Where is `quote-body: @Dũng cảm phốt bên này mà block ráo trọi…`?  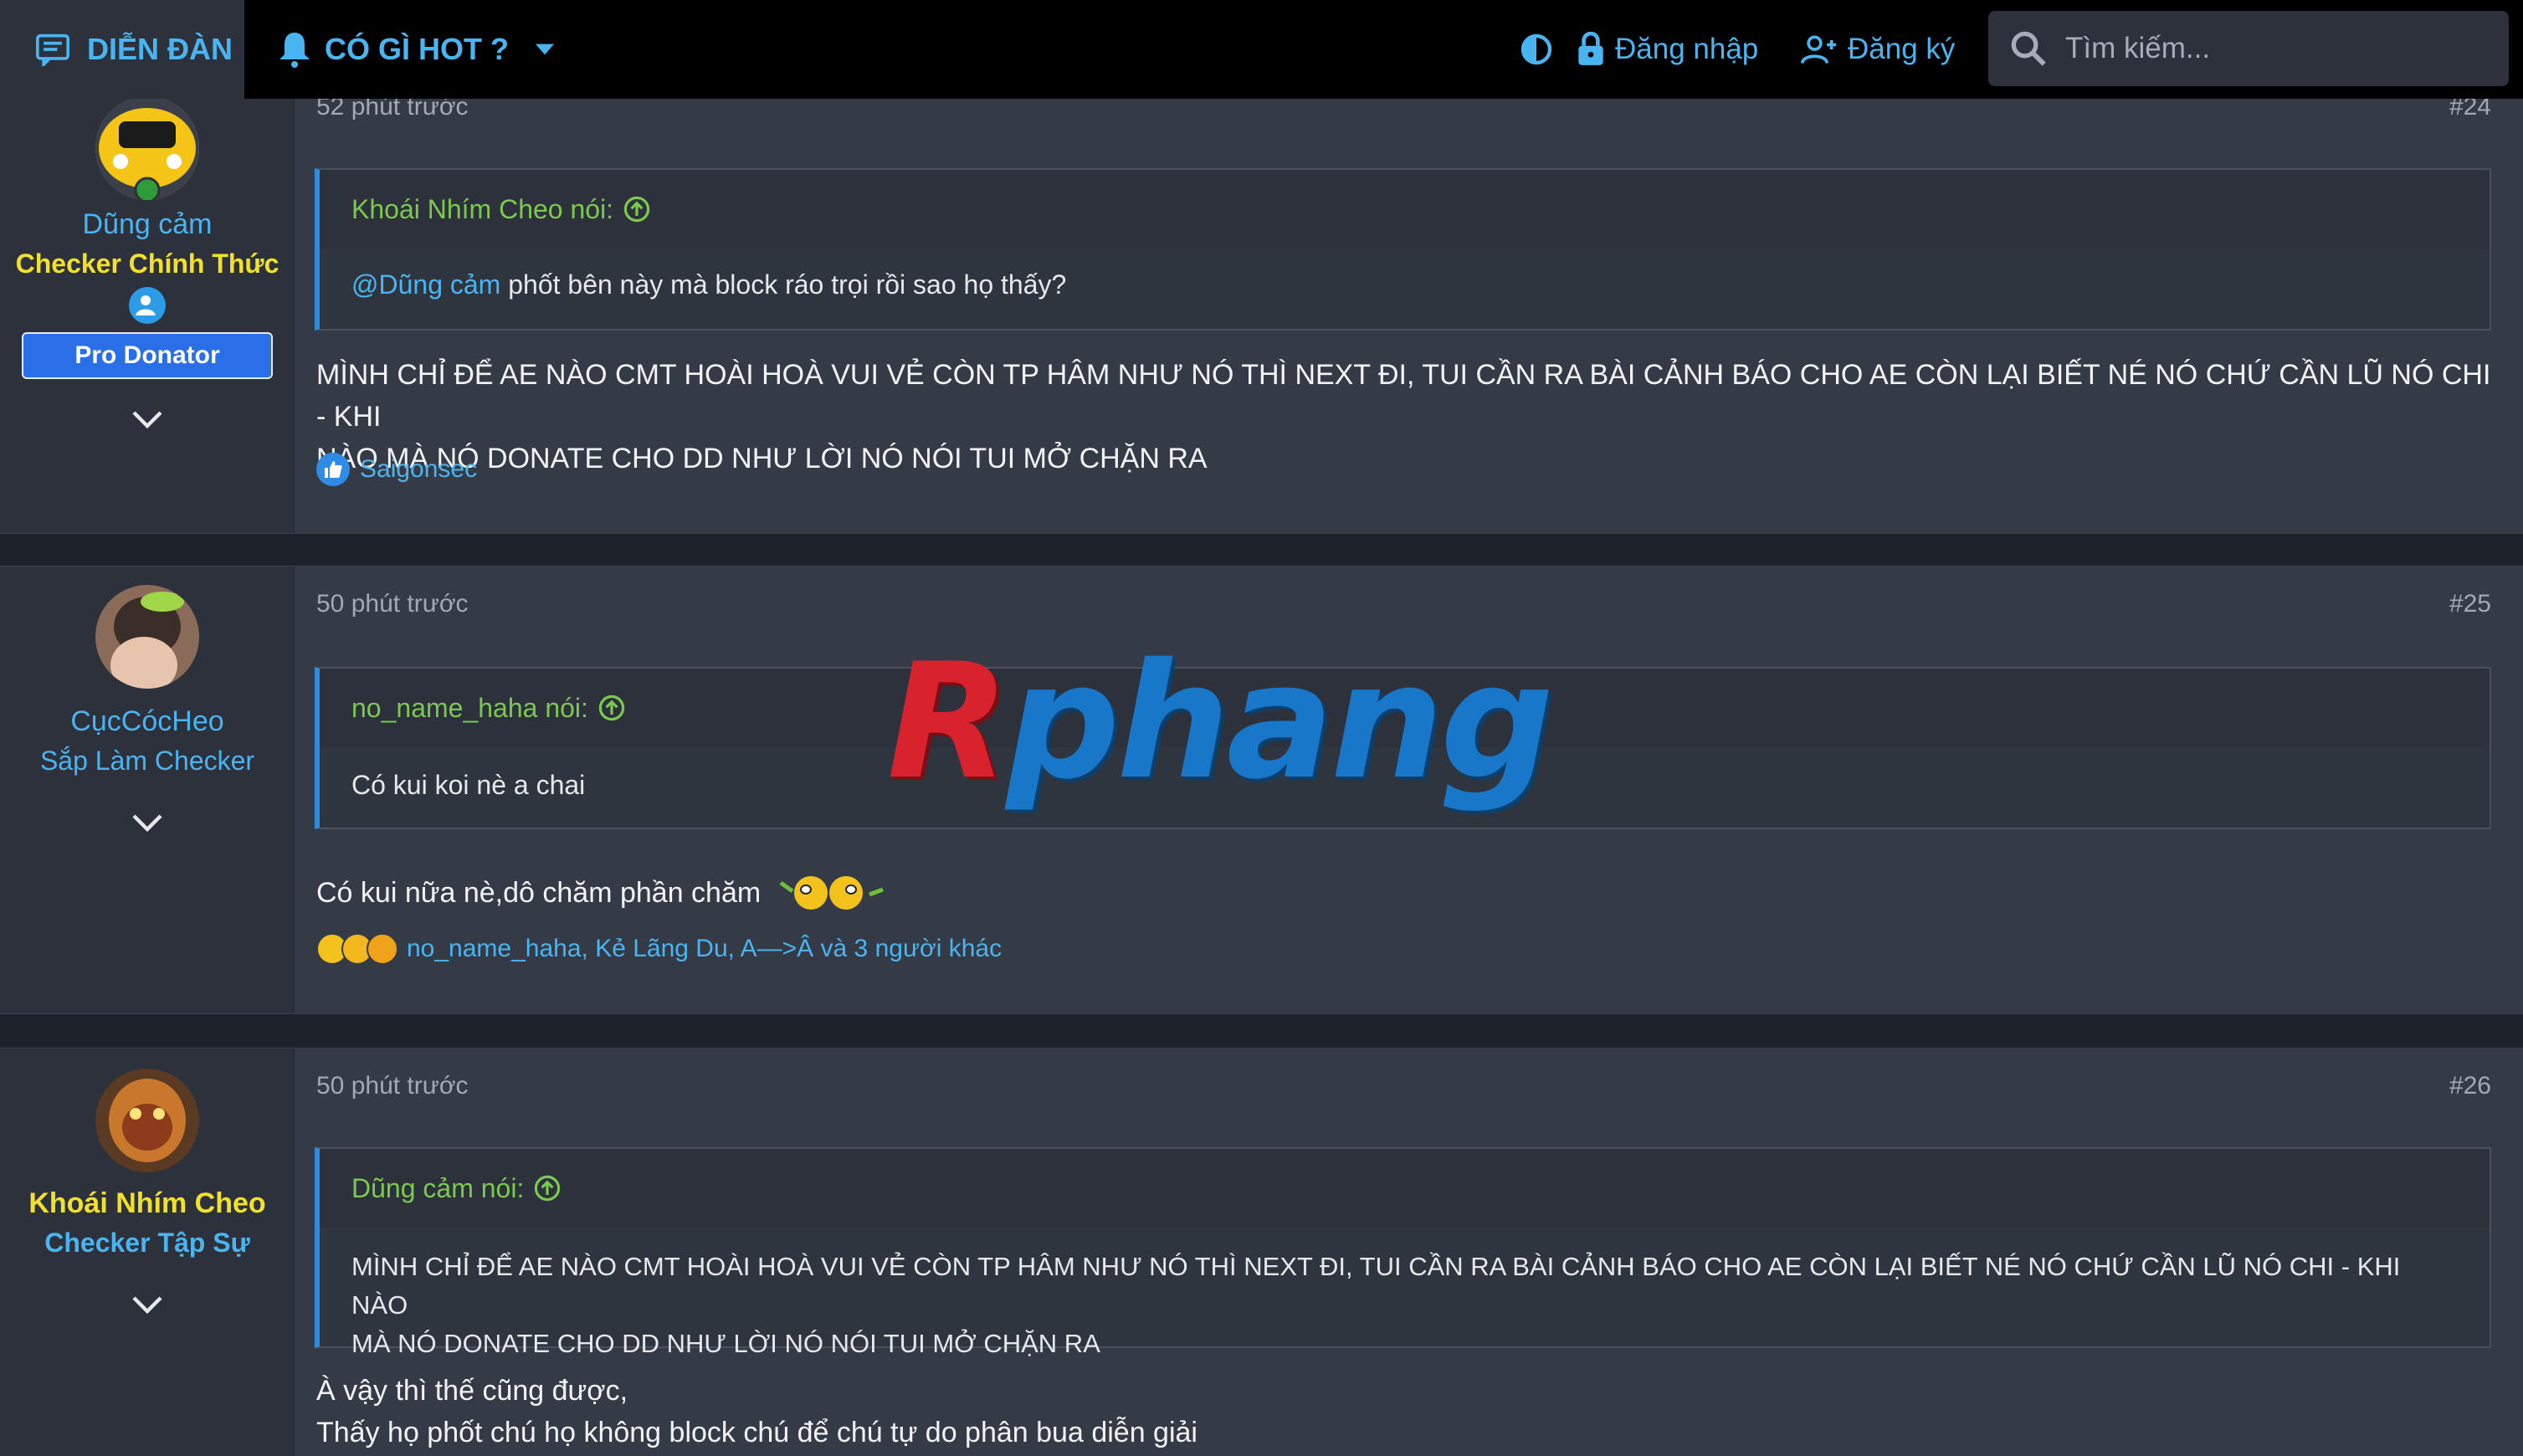
quote-body: @Dũng cảm phốt bên này mà block ráo trọi… is located at coordinates (1405, 276).